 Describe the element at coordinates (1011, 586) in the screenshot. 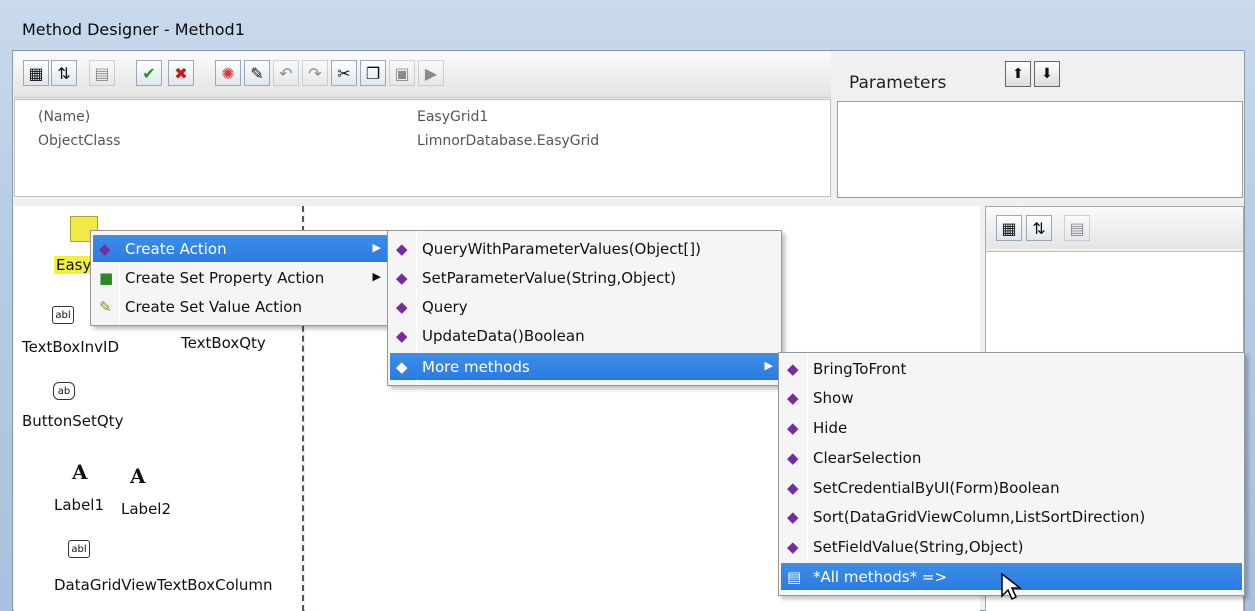

I see `mouse-cursor-icon` at that location.